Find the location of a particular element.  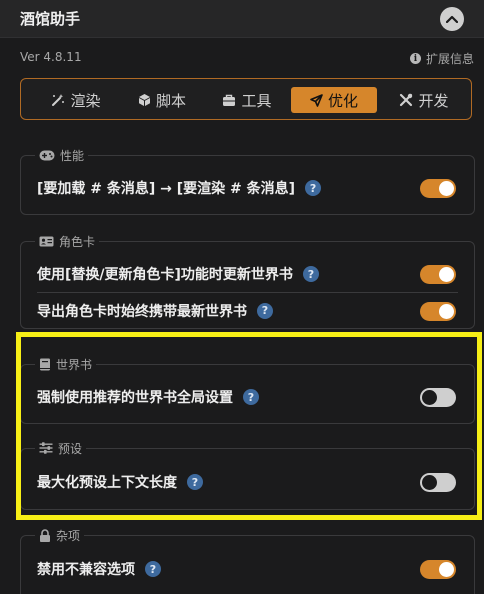

setting-row: 导出角色卡时始终携带最新世界书 ? is located at coordinates (247, 310).